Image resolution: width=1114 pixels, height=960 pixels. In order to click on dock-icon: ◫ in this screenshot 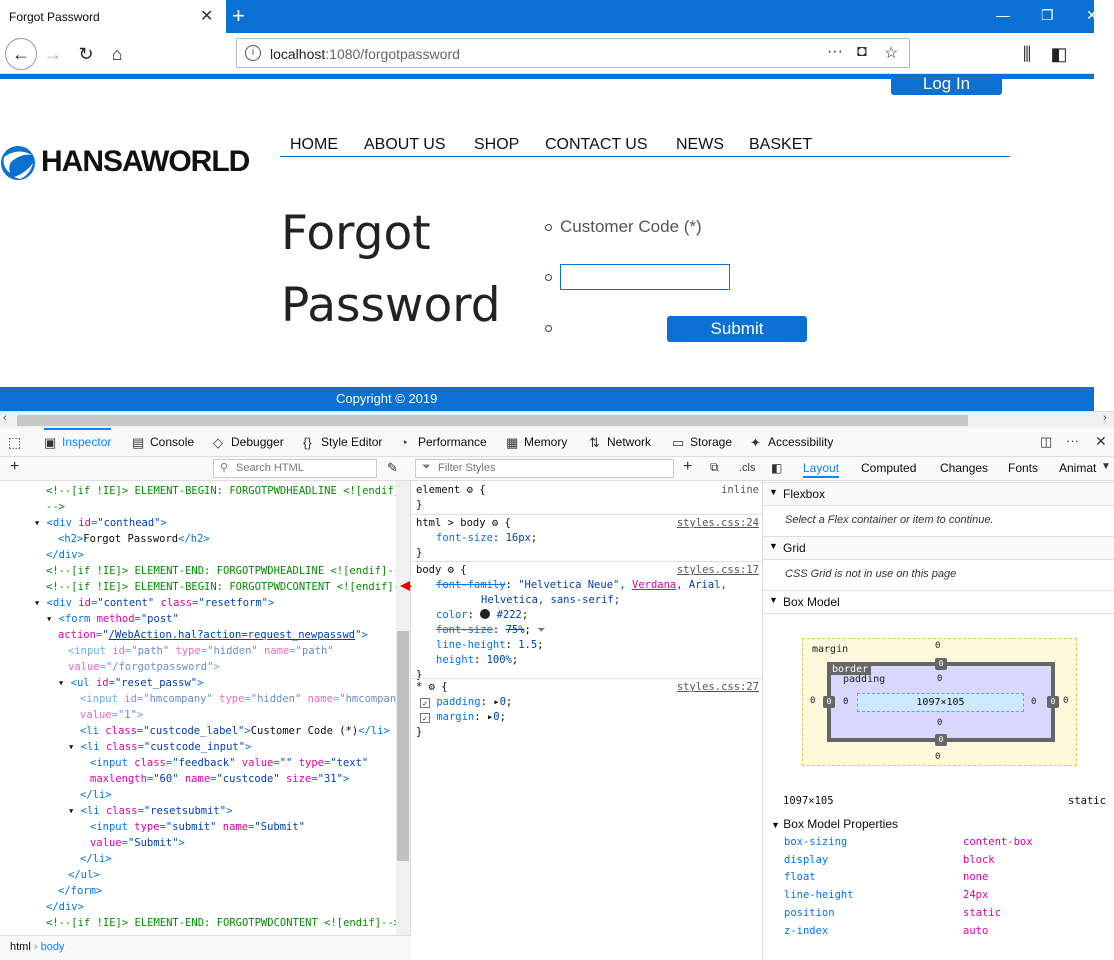, I will do `click(1046, 442)`.